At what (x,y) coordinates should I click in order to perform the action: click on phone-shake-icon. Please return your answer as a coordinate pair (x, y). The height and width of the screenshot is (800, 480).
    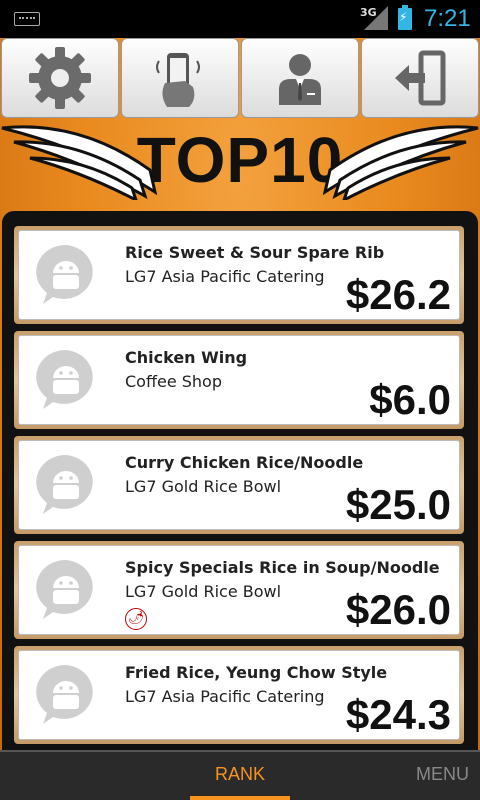
    Looking at the image, I should click on (178, 80).